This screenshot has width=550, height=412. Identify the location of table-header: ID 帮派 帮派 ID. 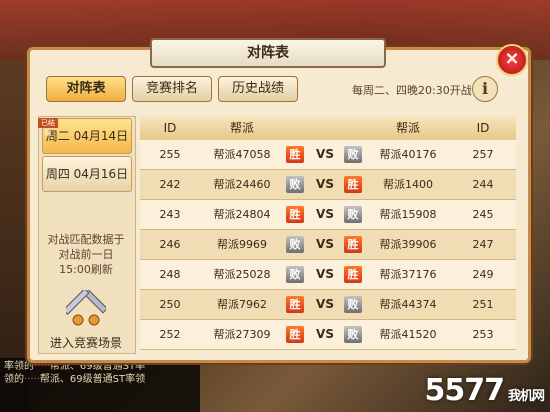
(328, 128).